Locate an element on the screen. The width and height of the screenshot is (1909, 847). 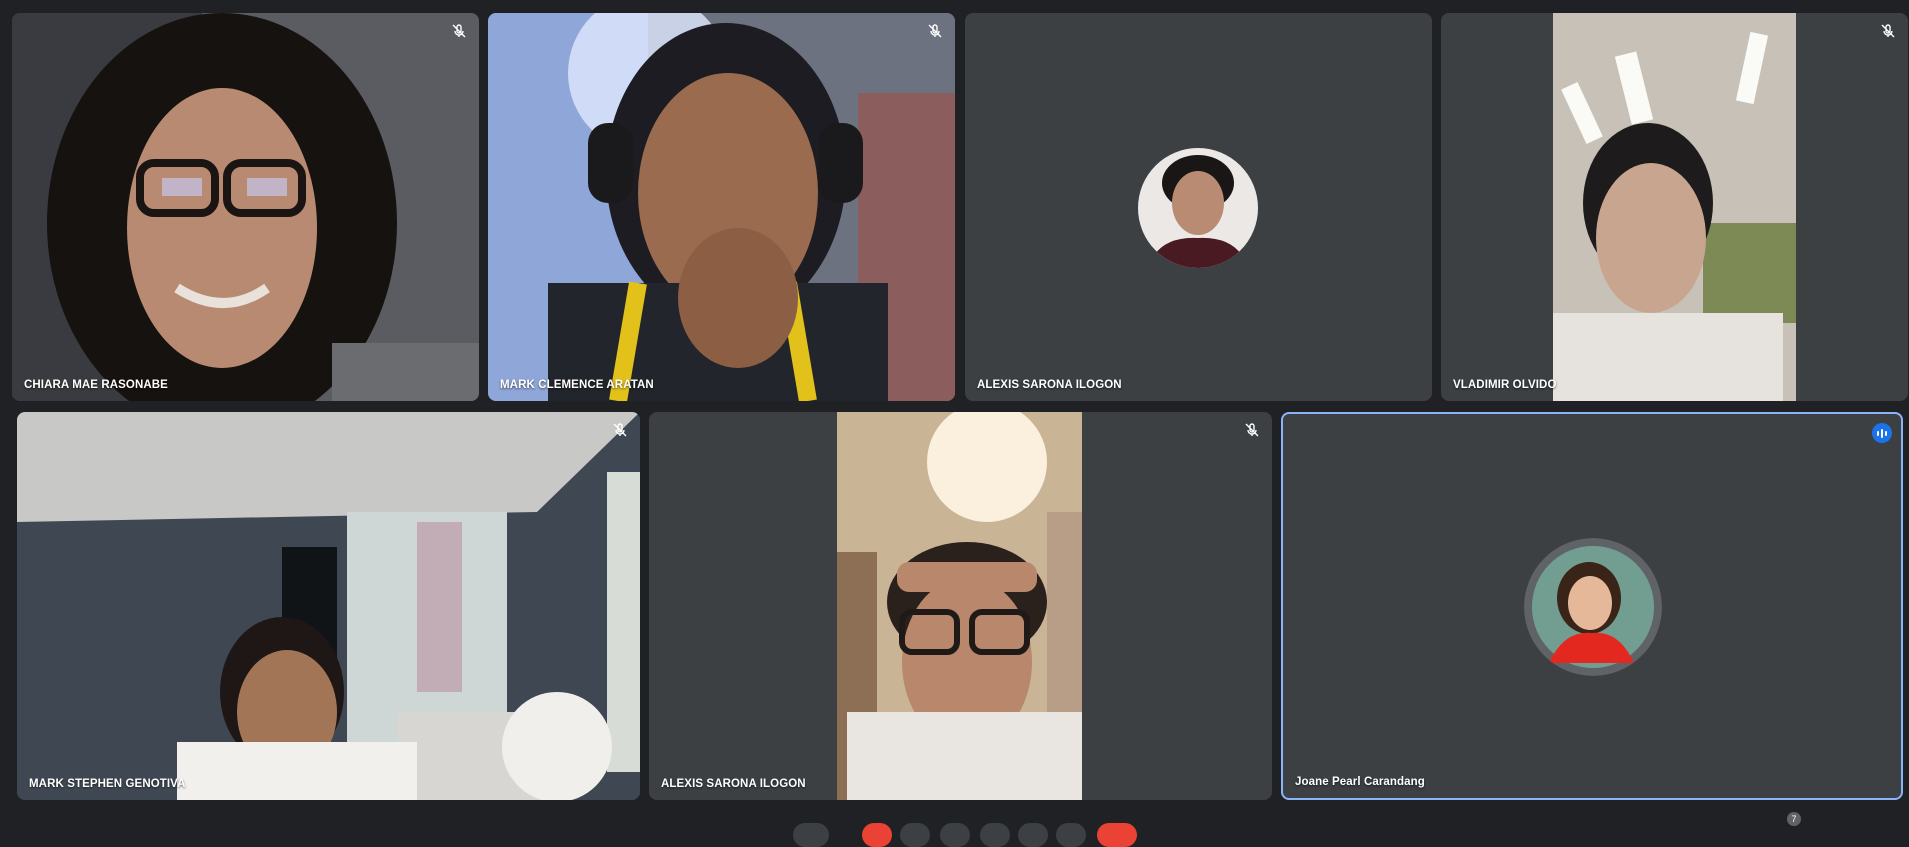
mic-button is located at coordinates (877, 835).